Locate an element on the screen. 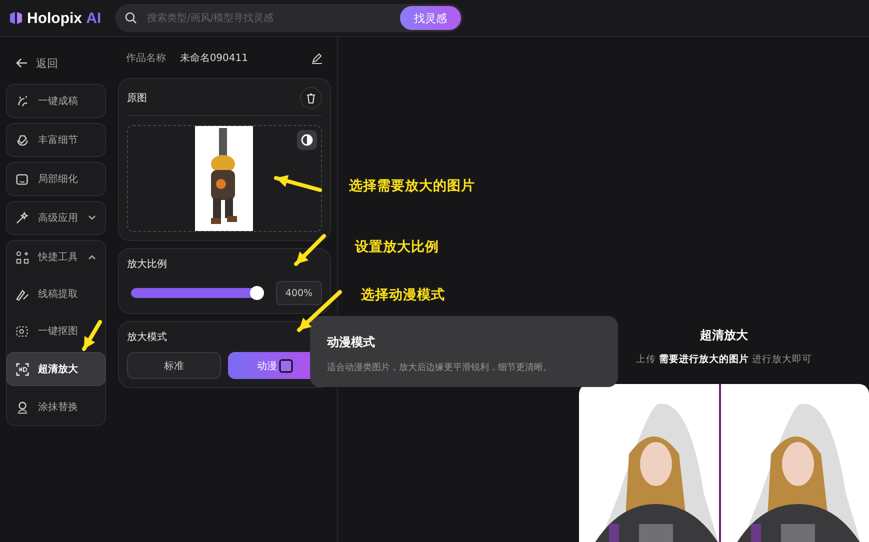  trash-icon is located at coordinates (311, 98).